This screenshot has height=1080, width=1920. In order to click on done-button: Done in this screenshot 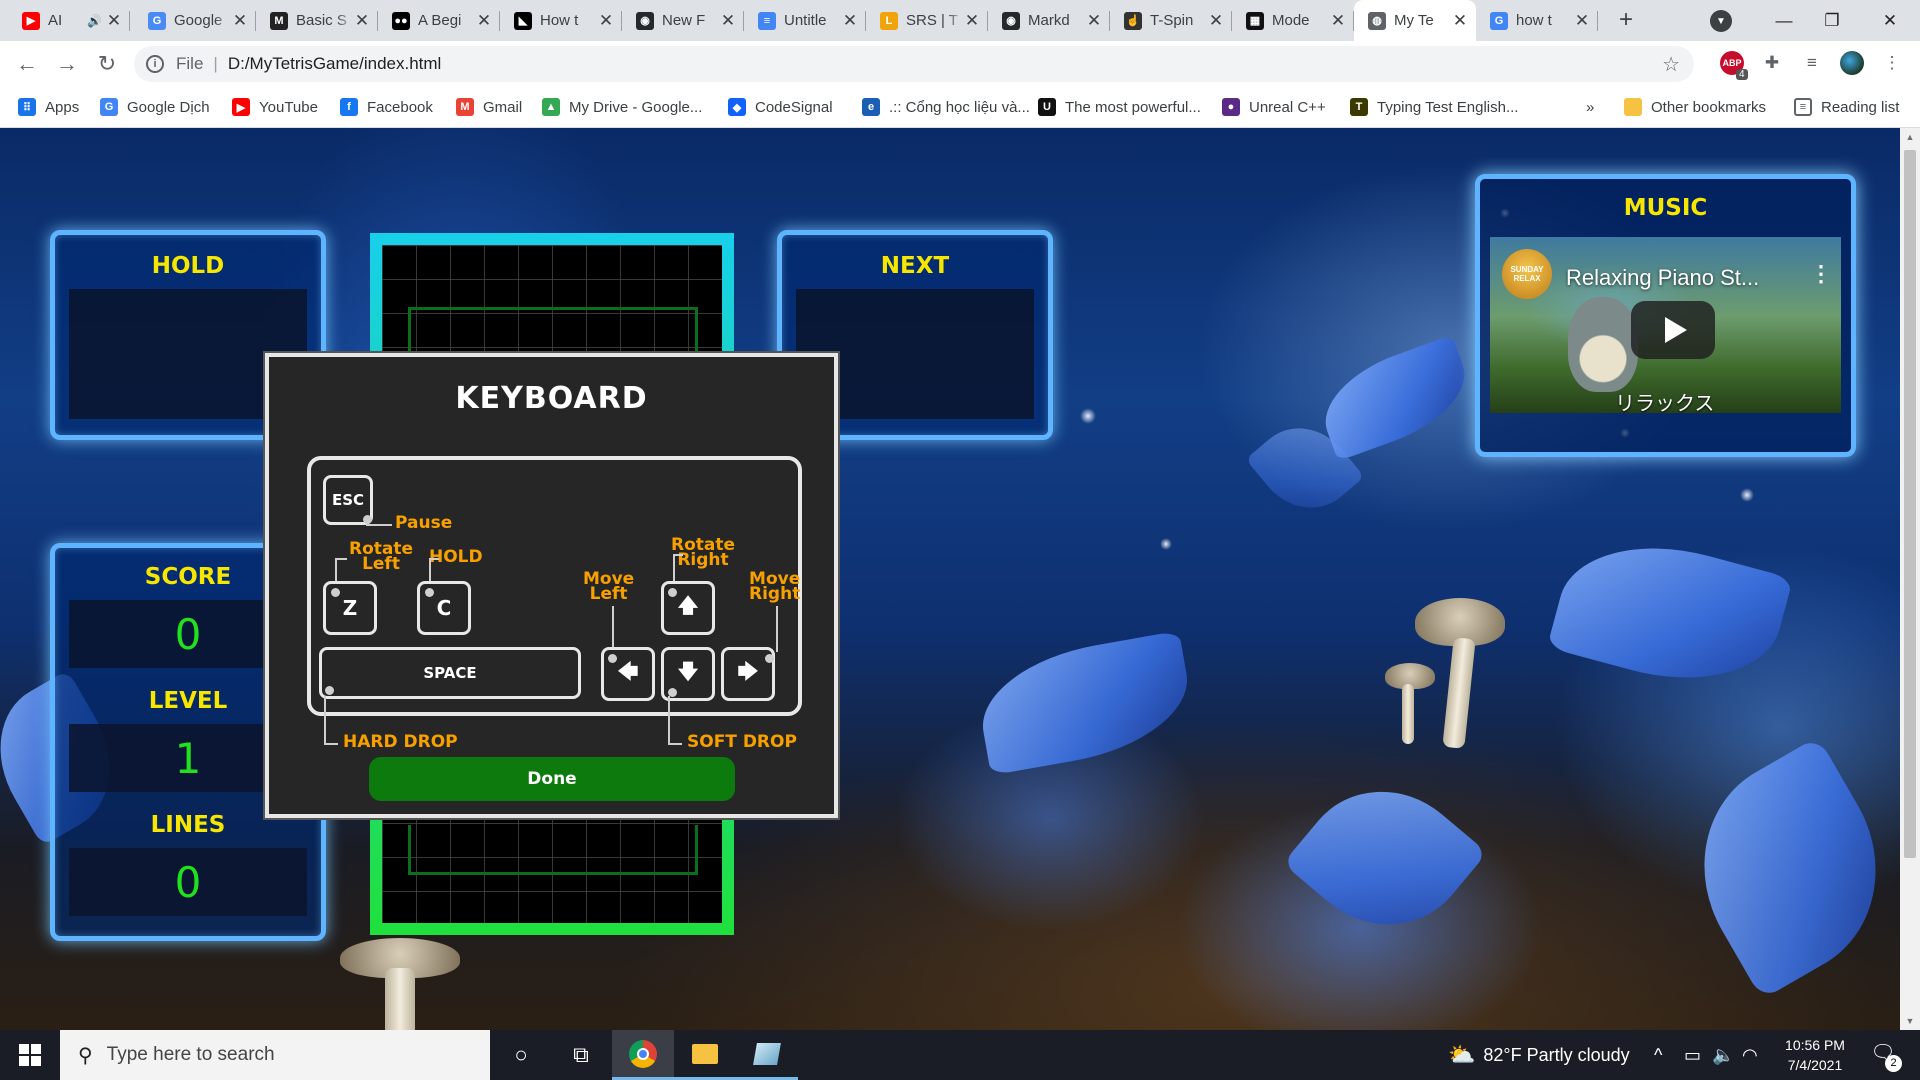, I will do `click(552, 779)`.